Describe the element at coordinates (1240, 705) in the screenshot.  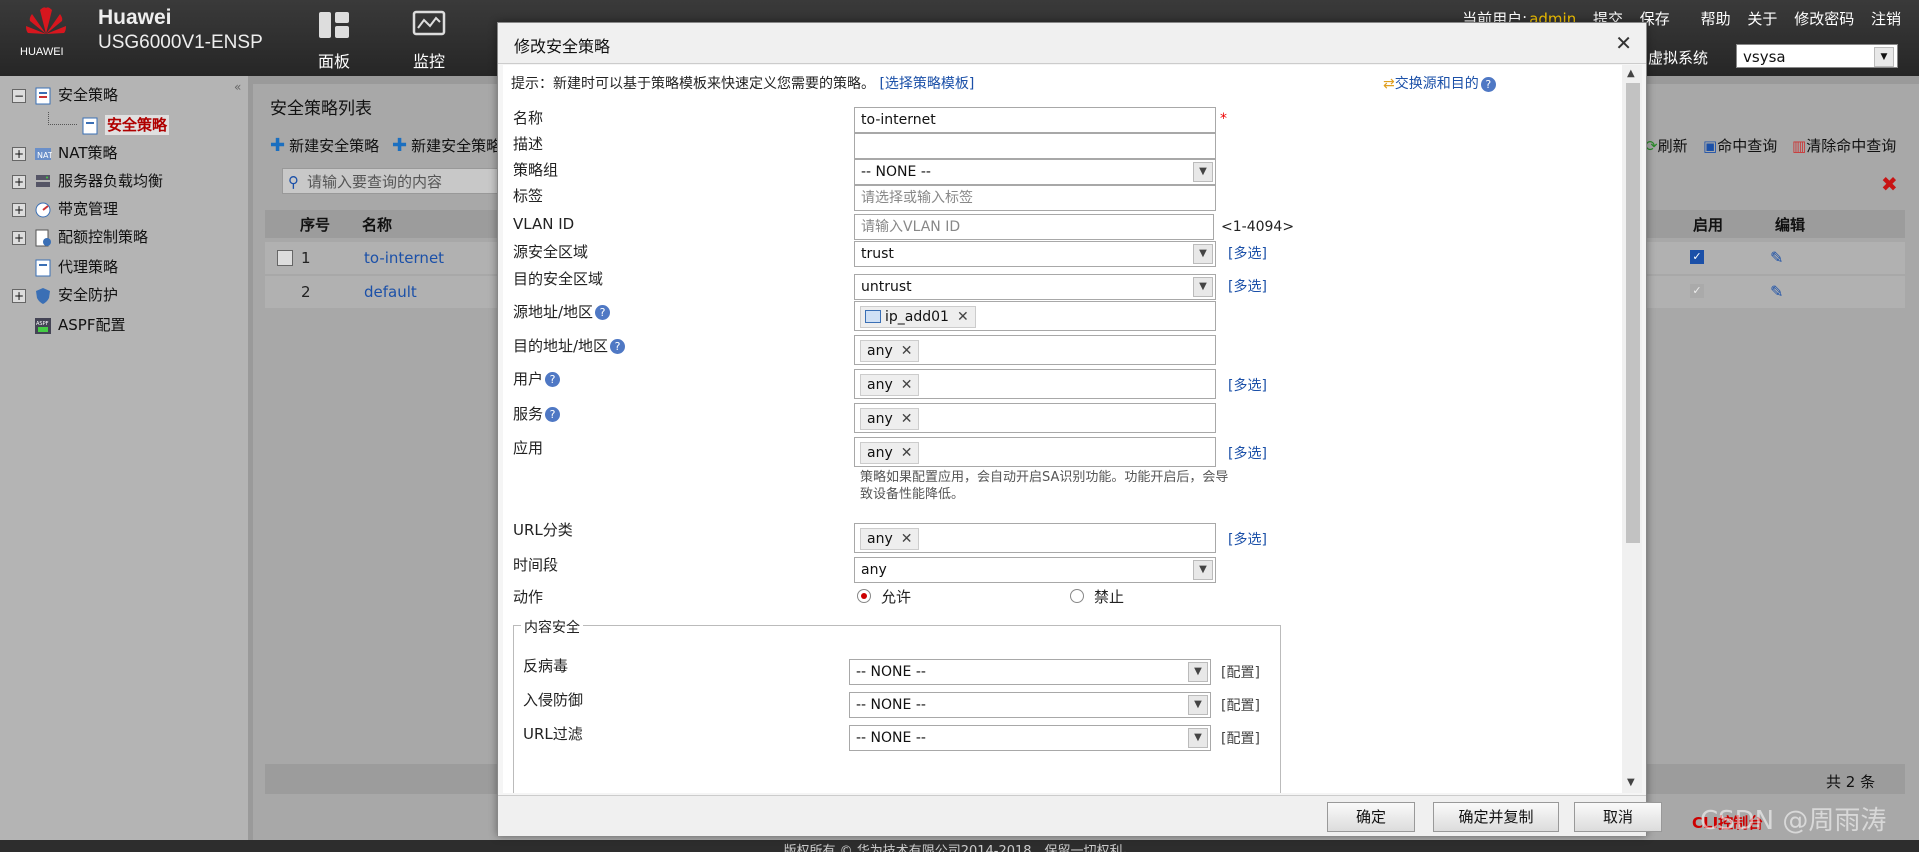
I see `ips-config-link: [配置]` at that location.